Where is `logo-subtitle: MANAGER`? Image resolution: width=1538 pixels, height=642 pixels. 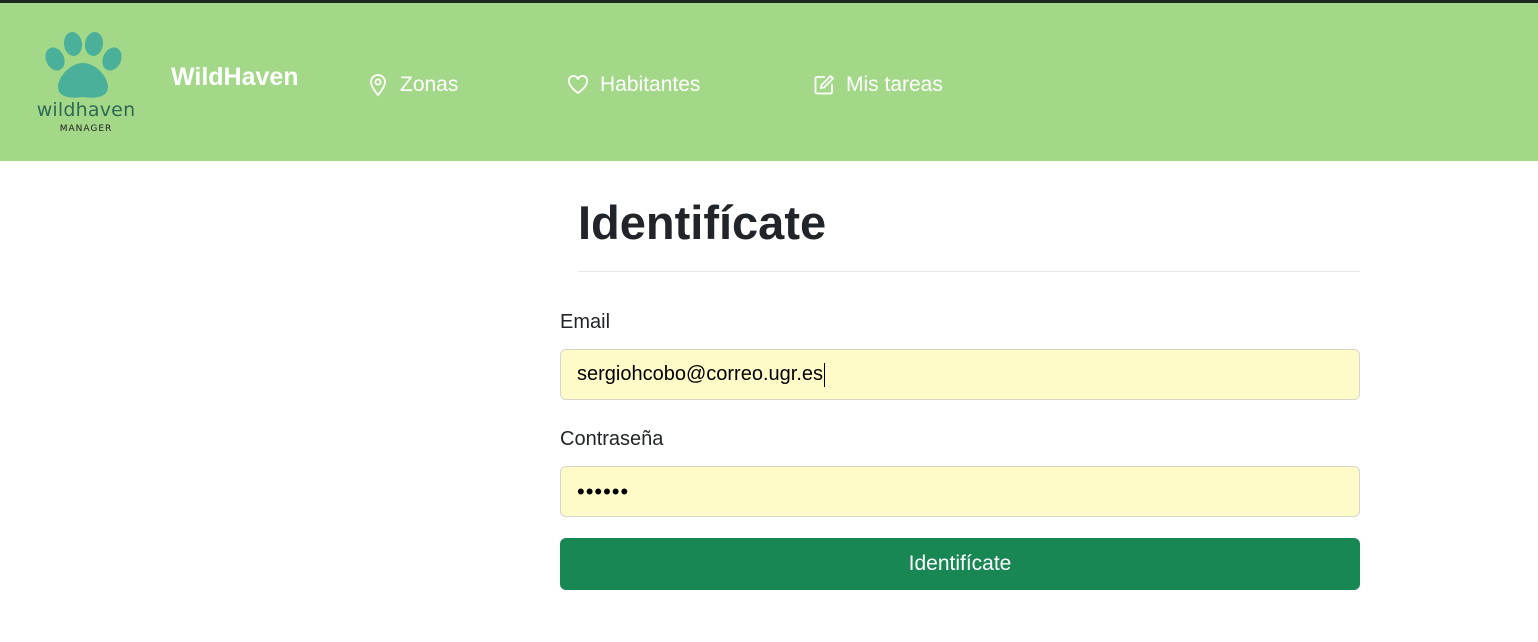
logo-subtitle: MANAGER is located at coordinates (86, 129).